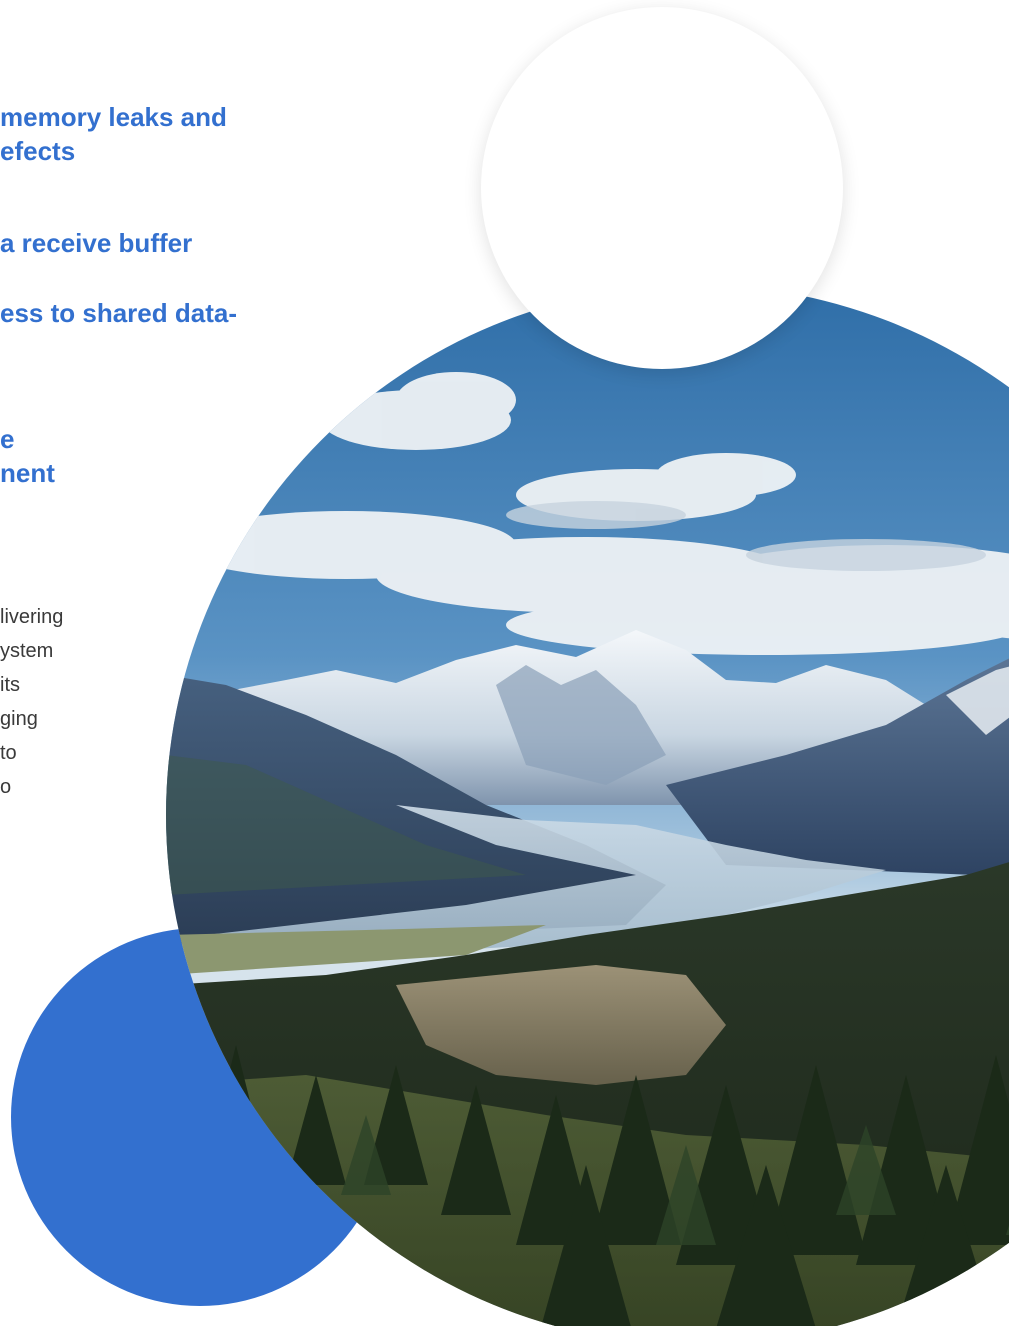  What do you see at coordinates (10, 685) in the screenshot?
I see `description-line: its` at bounding box center [10, 685].